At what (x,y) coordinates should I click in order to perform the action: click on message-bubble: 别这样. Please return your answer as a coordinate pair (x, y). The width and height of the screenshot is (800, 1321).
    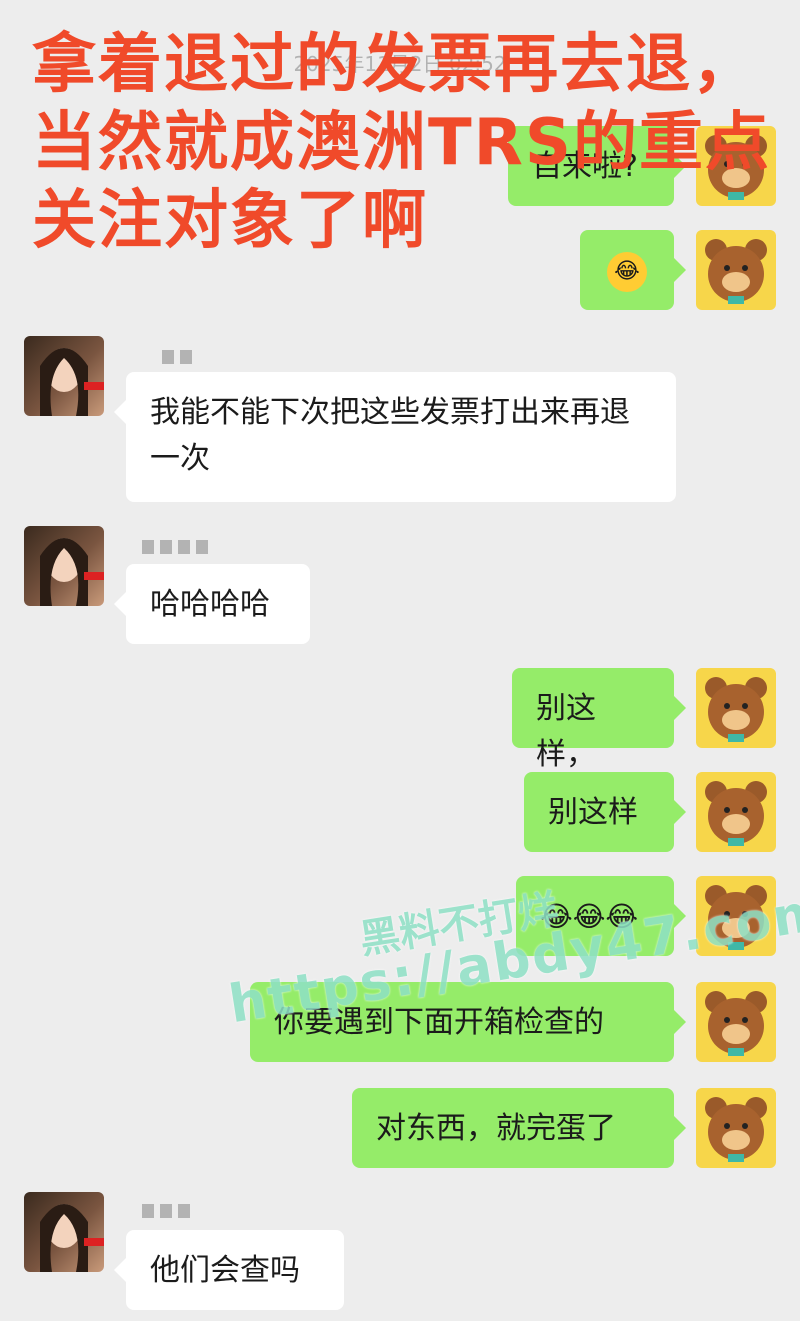
    Looking at the image, I should click on (605, 812).